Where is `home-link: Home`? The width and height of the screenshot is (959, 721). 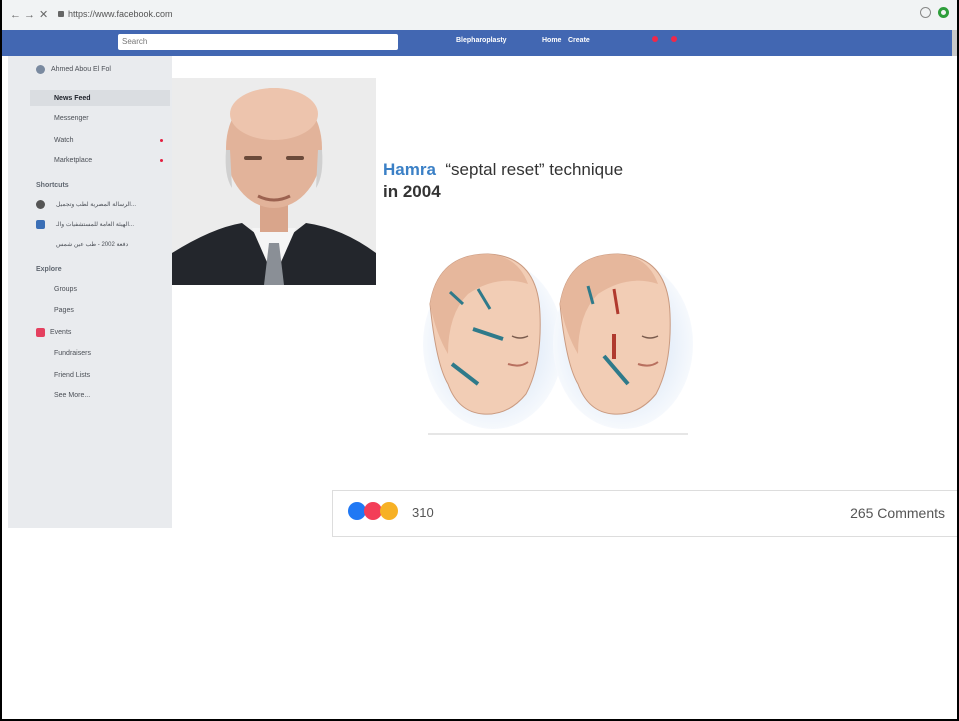
home-link: Home is located at coordinates (551, 40).